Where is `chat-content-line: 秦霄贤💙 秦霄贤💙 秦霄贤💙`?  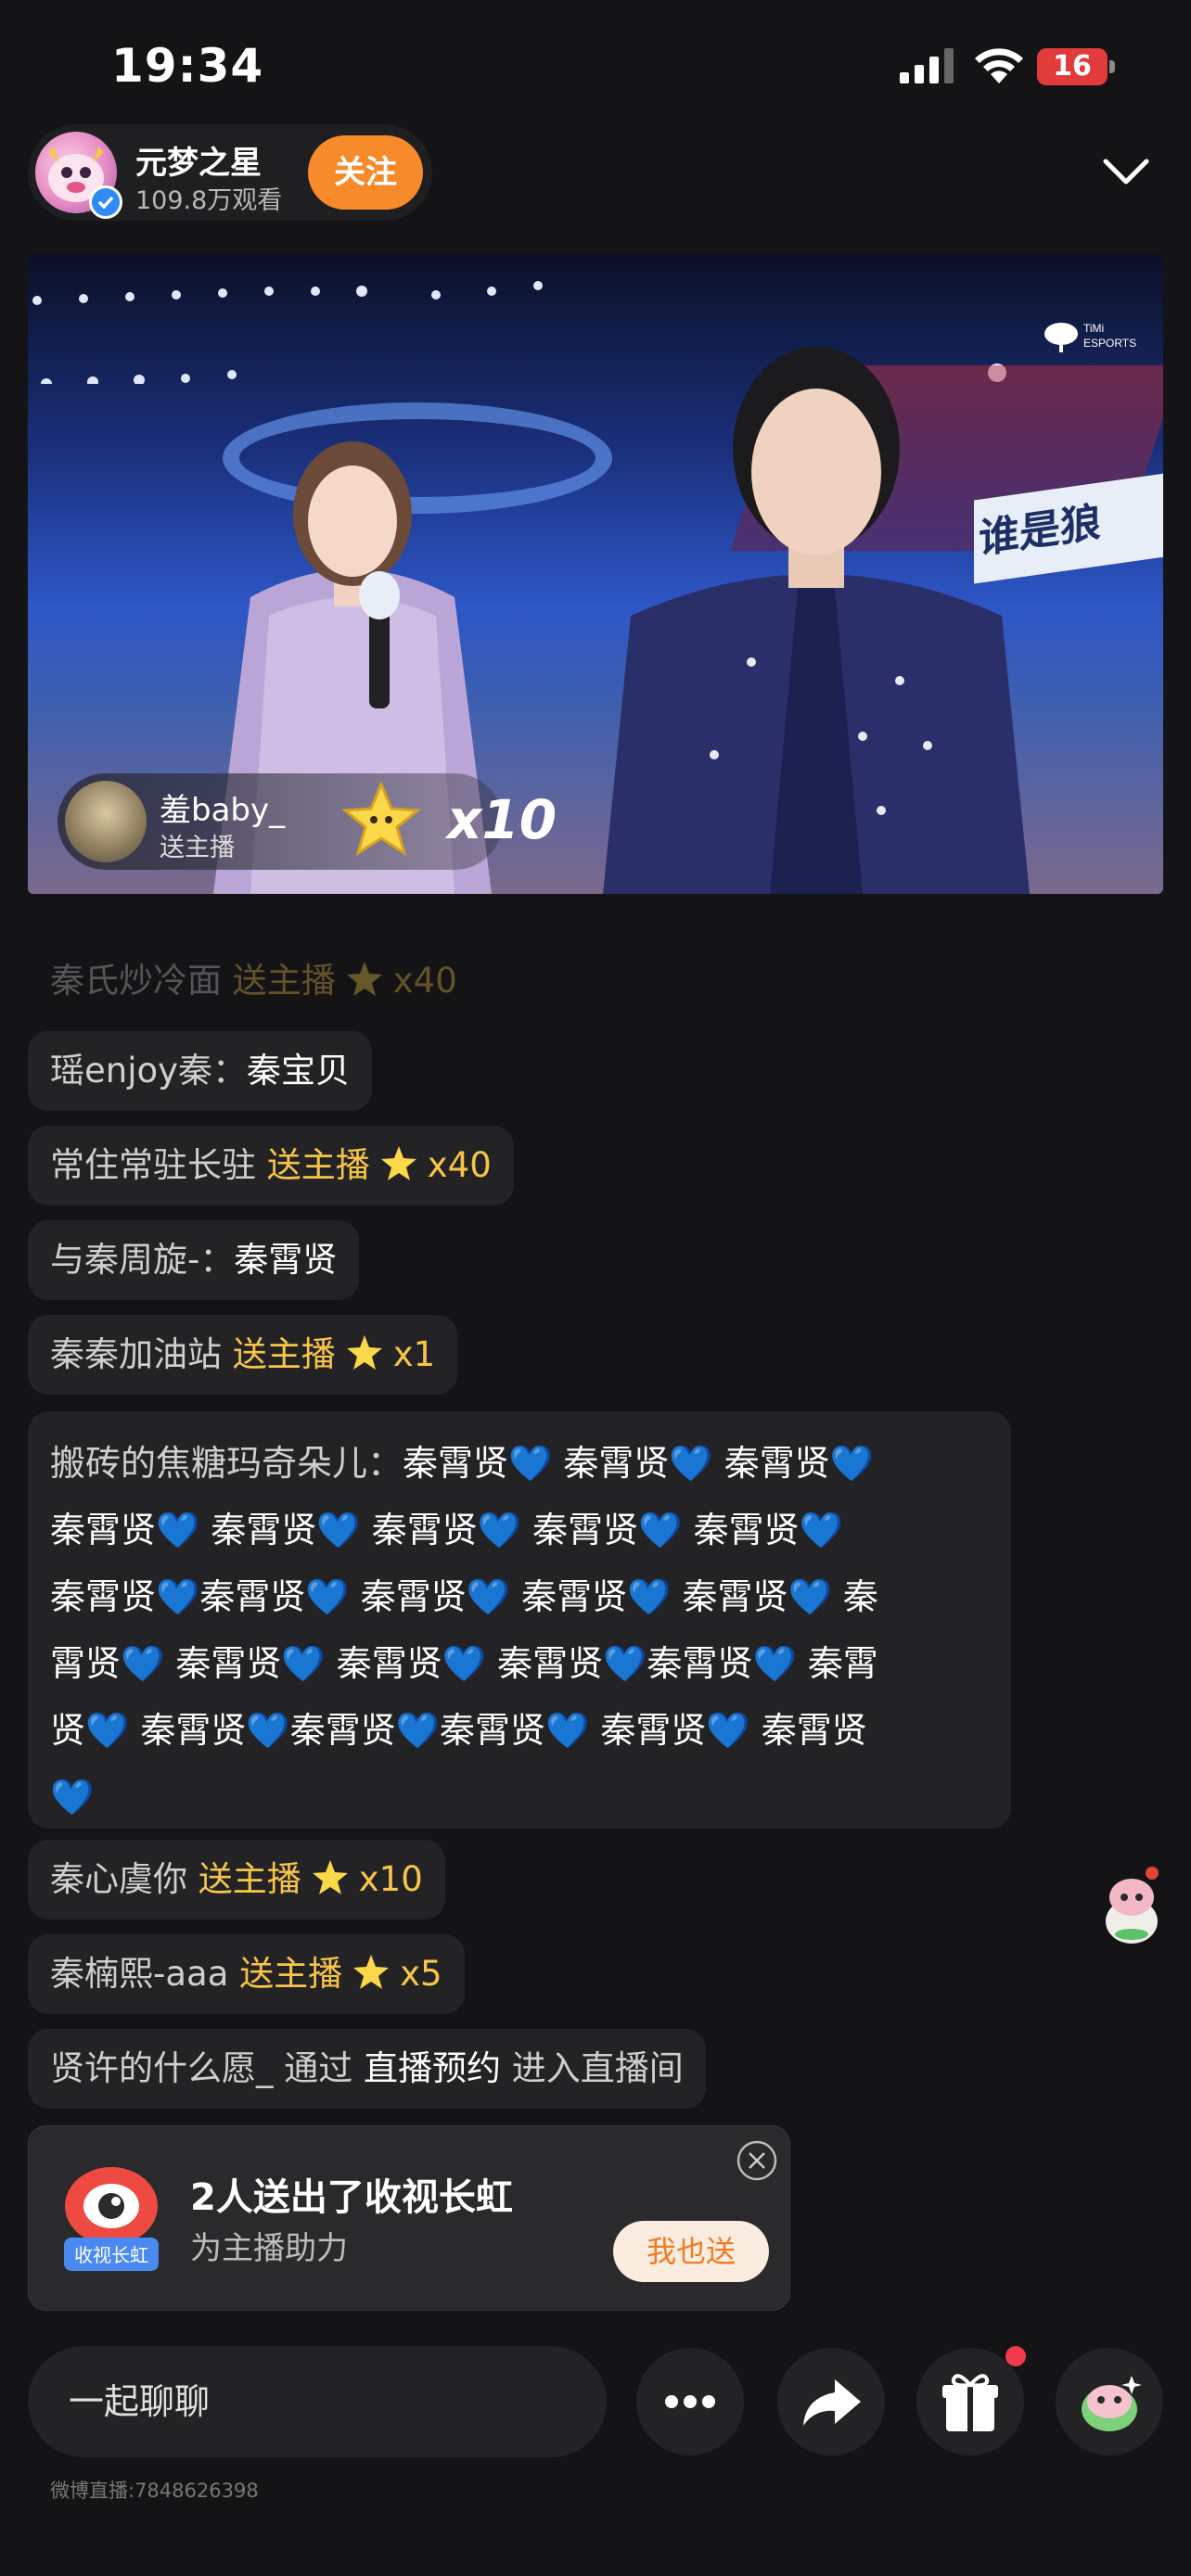
chat-content-line: 秦霄贤💙 秦霄贤💙 秦霄贤💙 is located at coordinates (639, 1464).